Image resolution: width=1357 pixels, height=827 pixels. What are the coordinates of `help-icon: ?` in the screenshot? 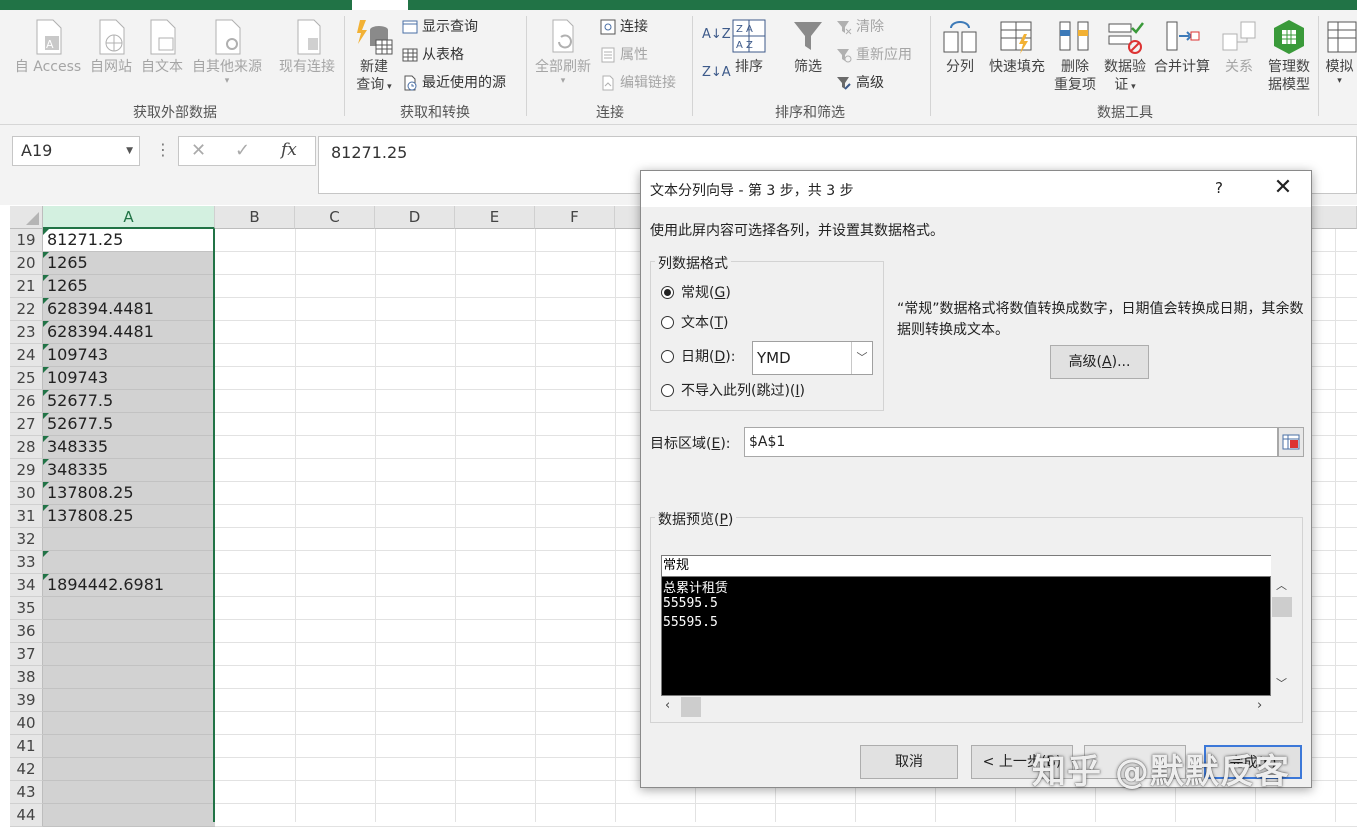 It's located at (1219, 188).